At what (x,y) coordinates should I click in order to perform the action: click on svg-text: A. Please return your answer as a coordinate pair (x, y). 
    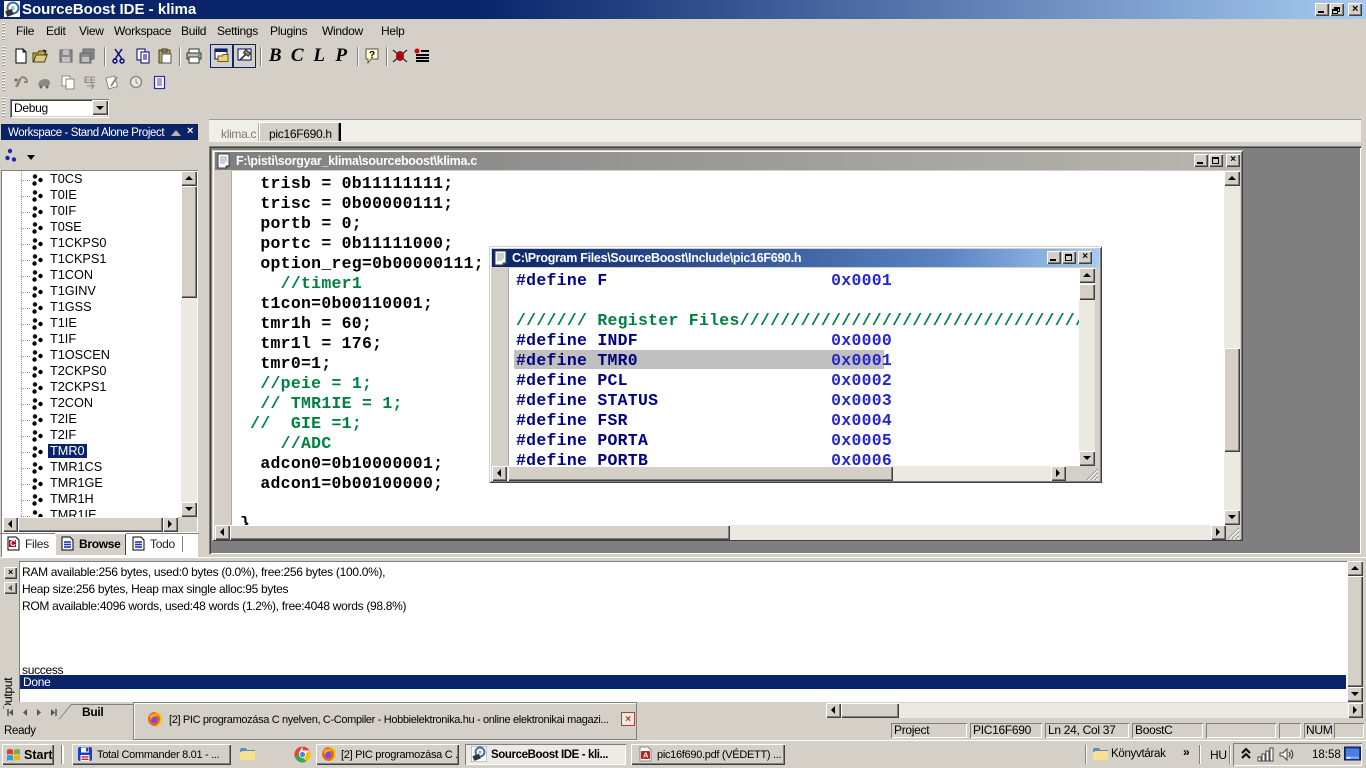
    Looking at the image, I should click on (646, 755).